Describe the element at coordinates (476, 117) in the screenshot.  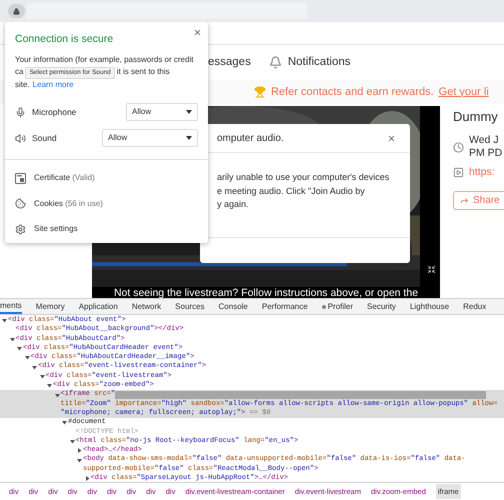
I see `event-title: Dummy` at that location.